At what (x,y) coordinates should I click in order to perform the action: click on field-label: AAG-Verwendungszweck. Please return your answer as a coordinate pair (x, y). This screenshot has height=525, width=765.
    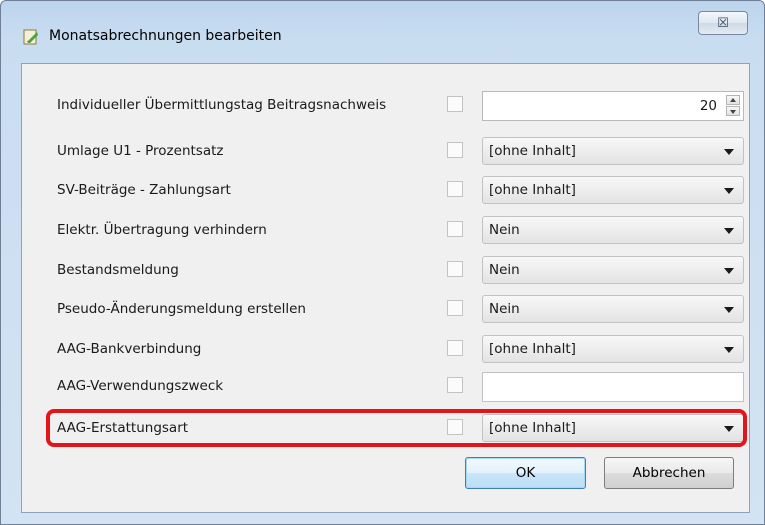
    Looking at the image, I should click on (140, 386).